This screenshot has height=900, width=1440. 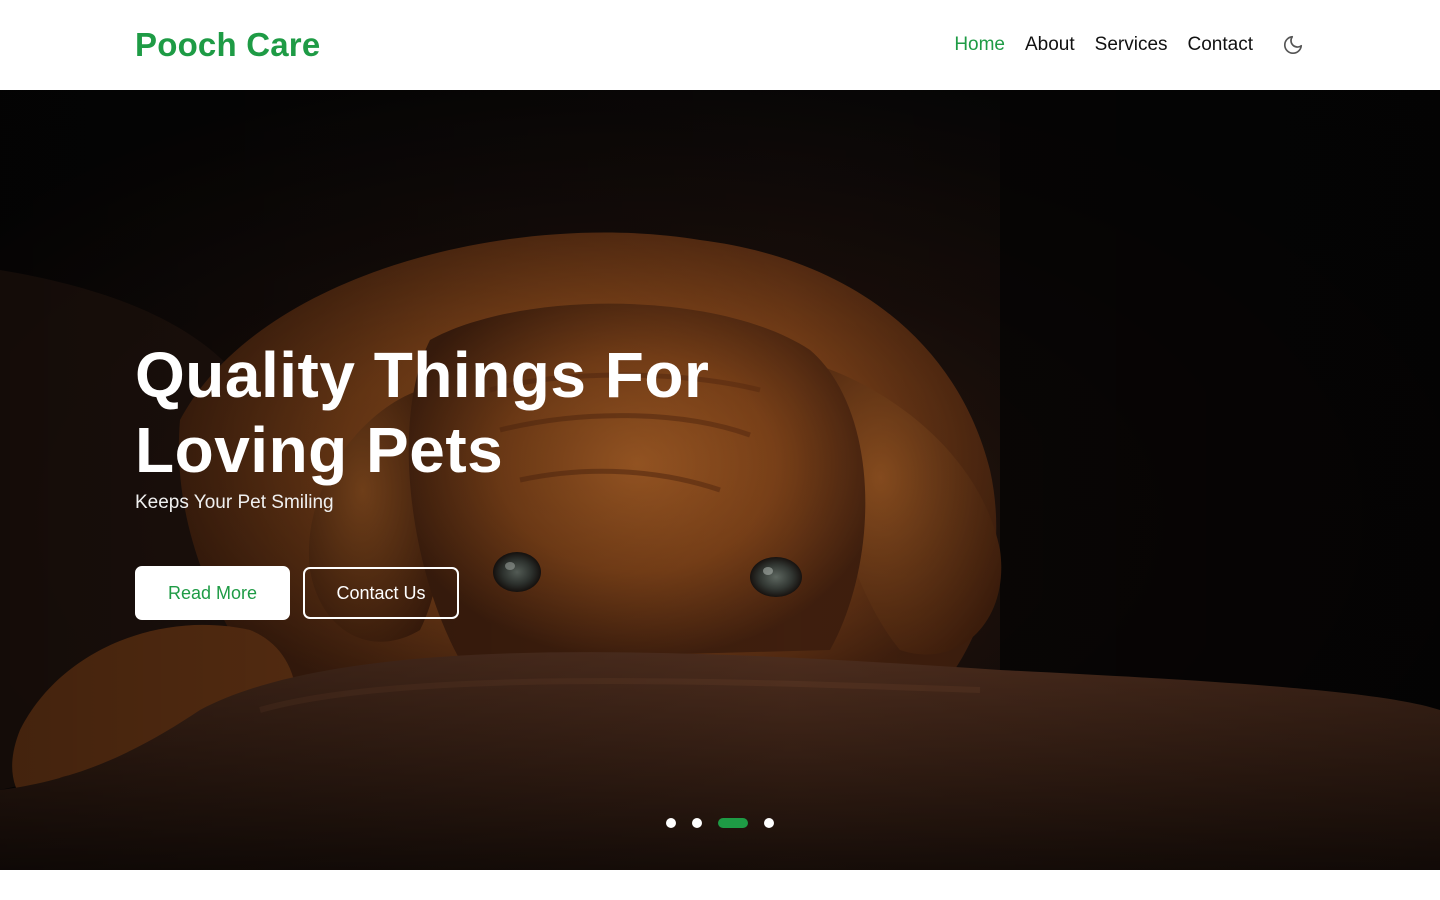 I want to click on theme-toggle-button, so click(x=1293, y=45).